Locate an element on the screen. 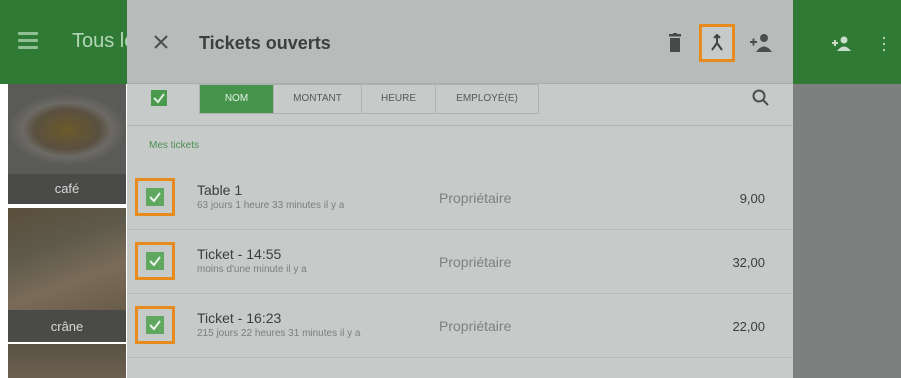 This screenshot has height=378, width=901. more-options-icon: · · · is located at coordinates (884, 43).